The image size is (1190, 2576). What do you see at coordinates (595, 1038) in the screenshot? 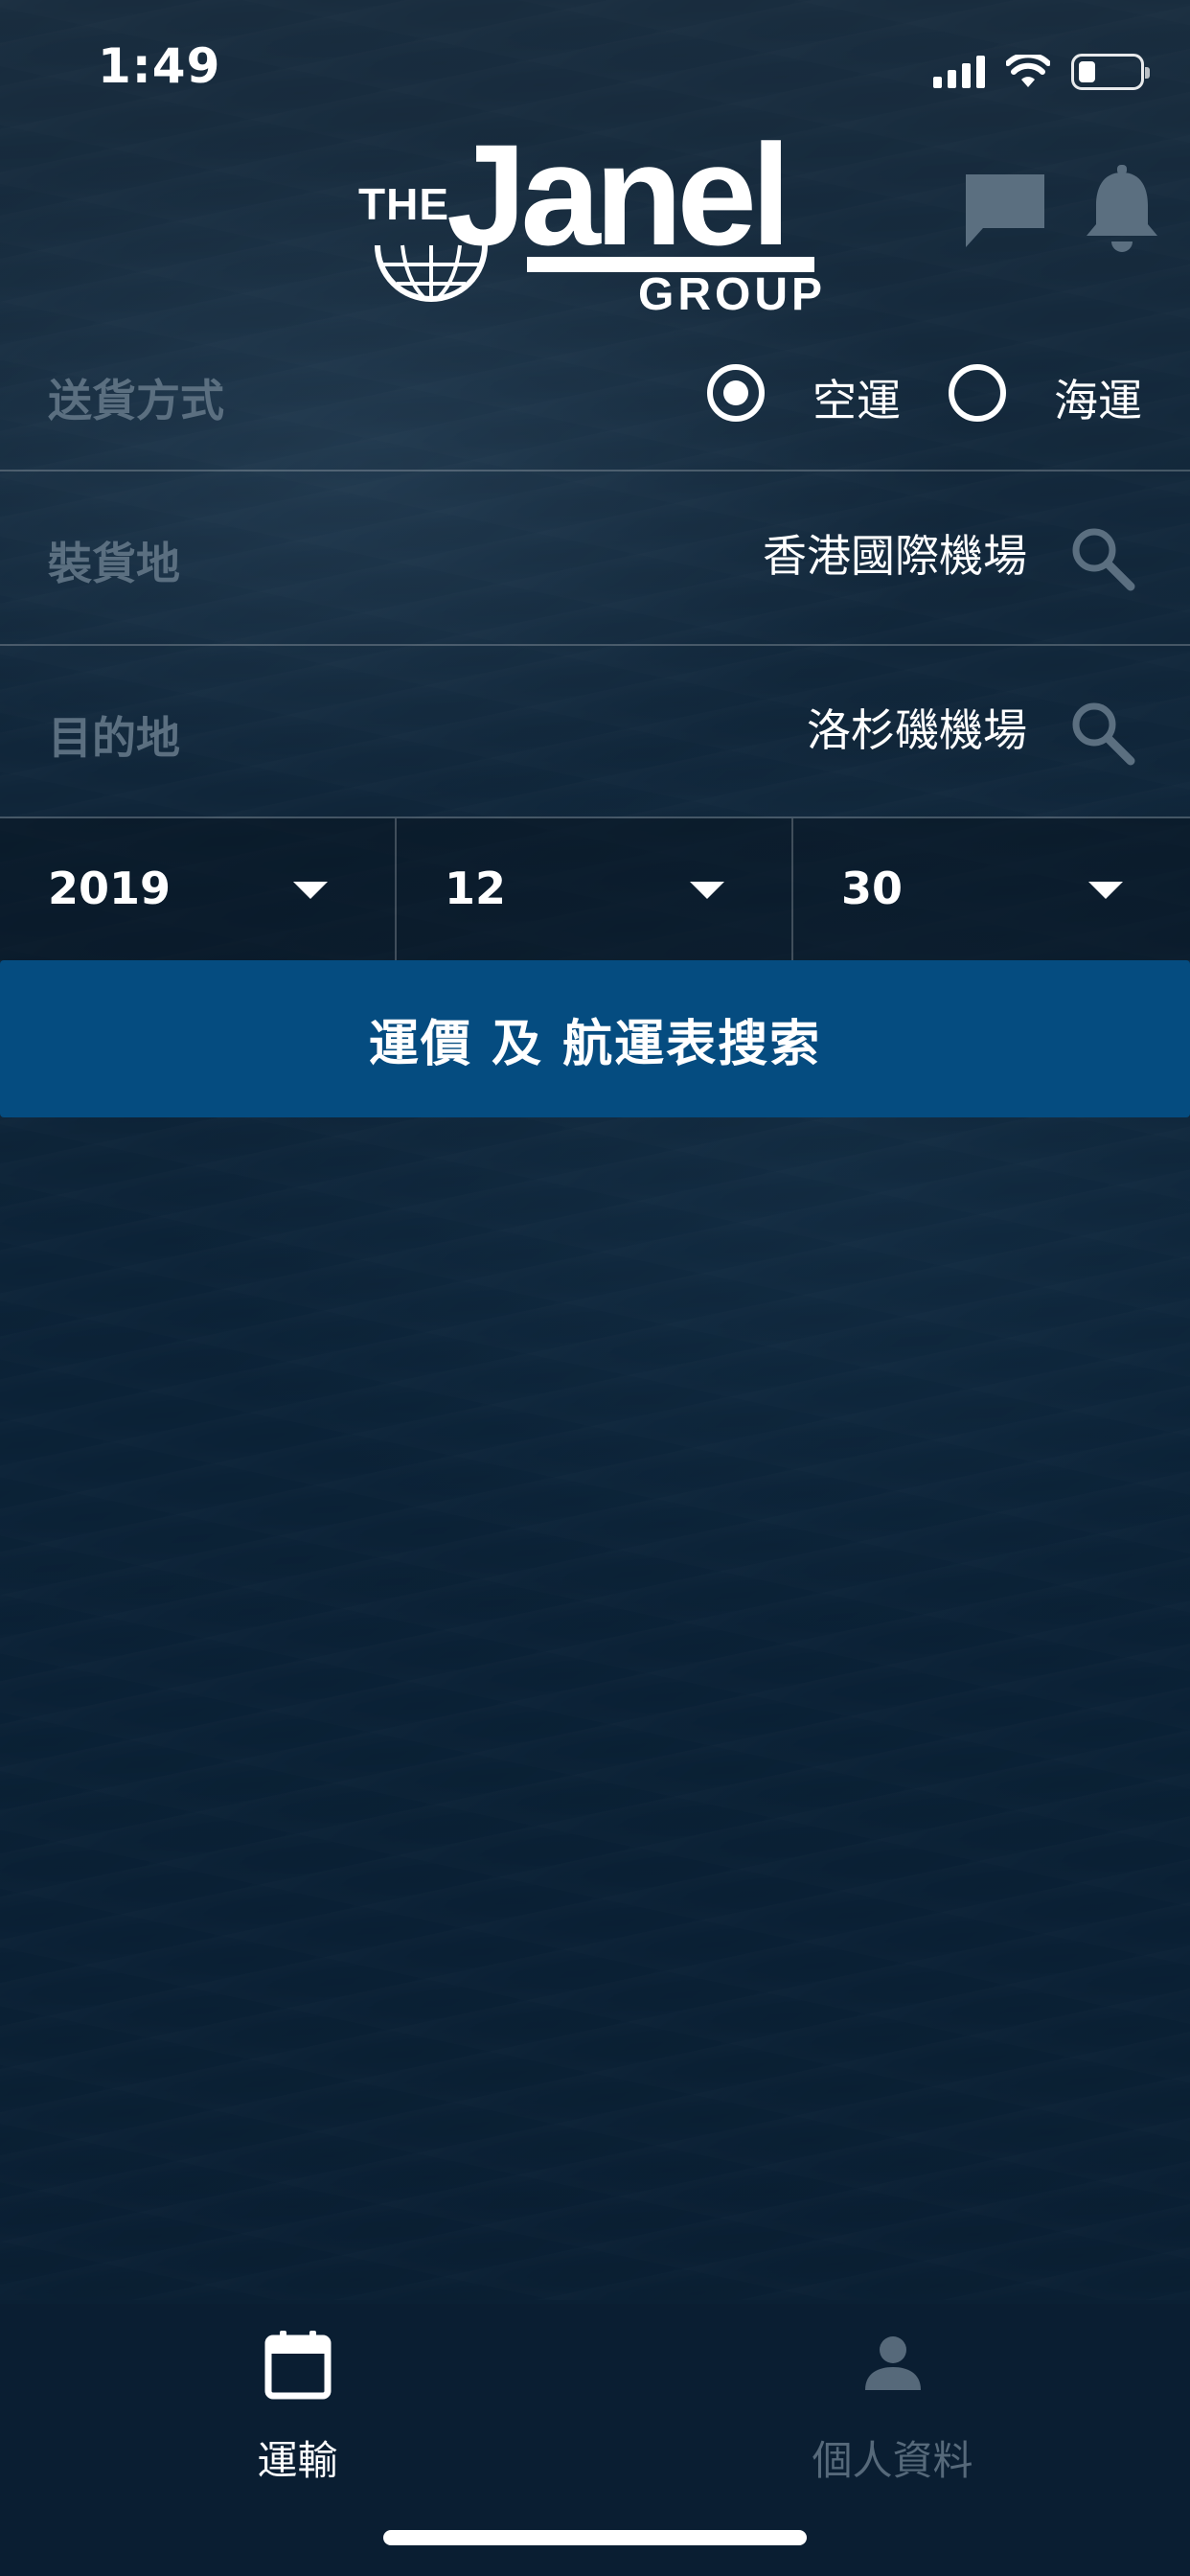
I see `freight-schedule-search-button: 運價 及 航運表搜索` at bounding box center [595, 1038].